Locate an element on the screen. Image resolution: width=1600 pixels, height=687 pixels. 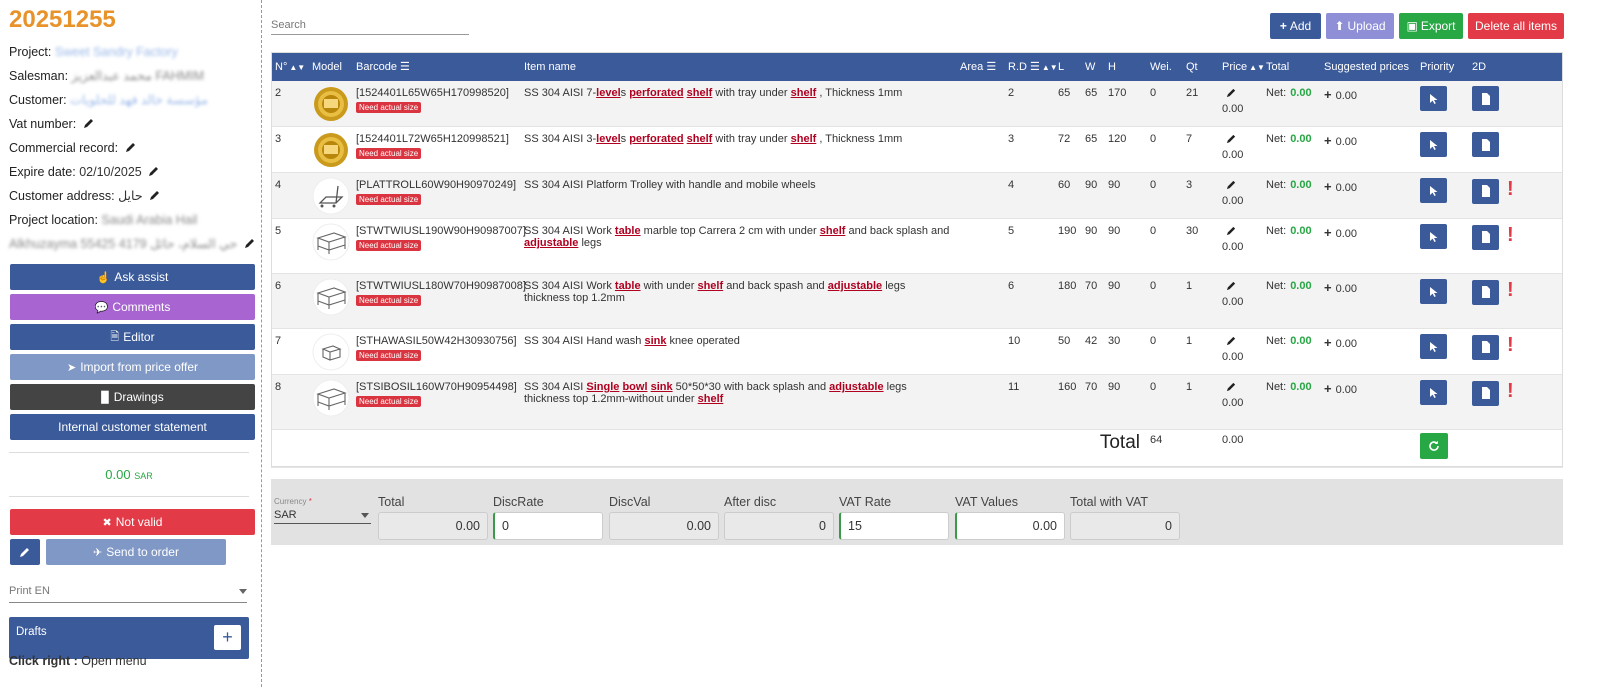
pencil-icon is located at coordinates (1231, 185).